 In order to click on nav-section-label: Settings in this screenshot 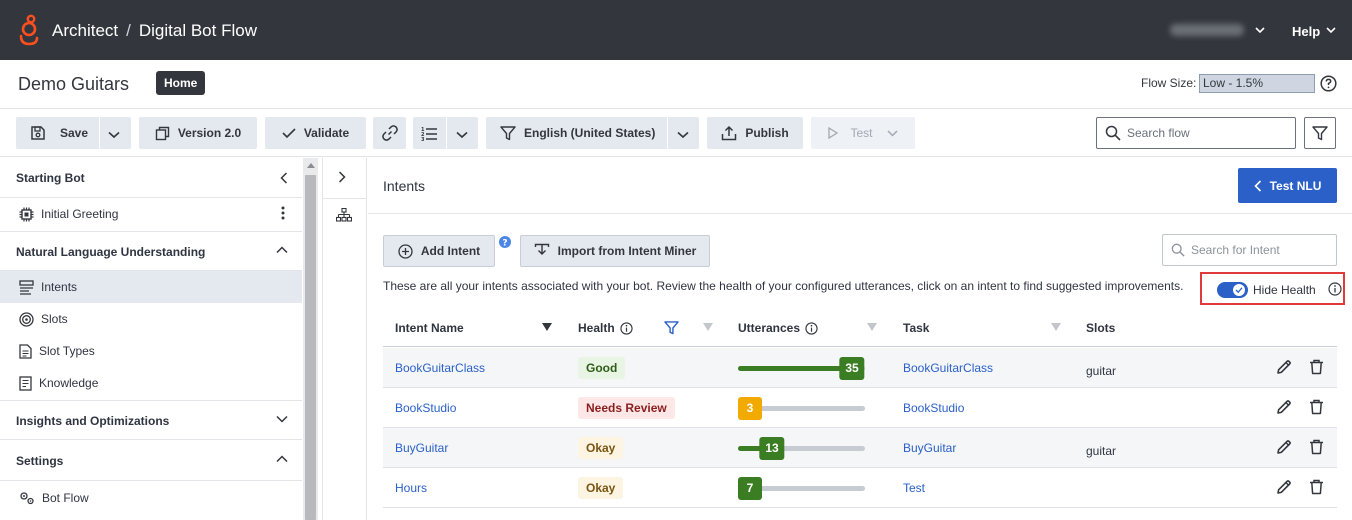, I will do `click(40, 461)`.